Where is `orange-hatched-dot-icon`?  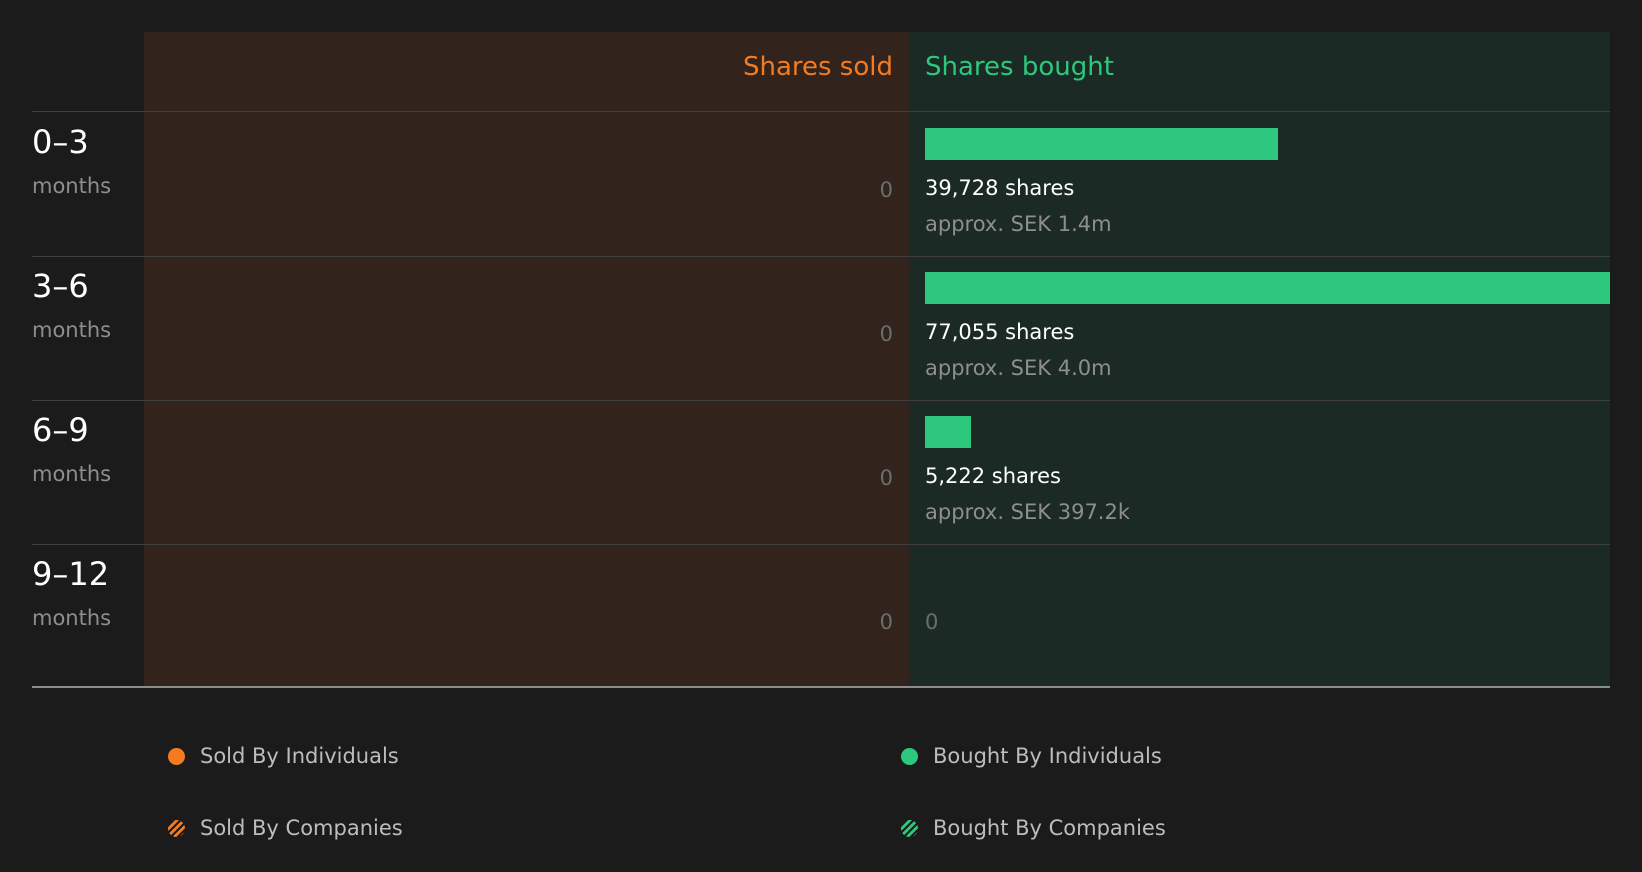
orange-hatched-dot-icon is located at coordinates (176, 828).